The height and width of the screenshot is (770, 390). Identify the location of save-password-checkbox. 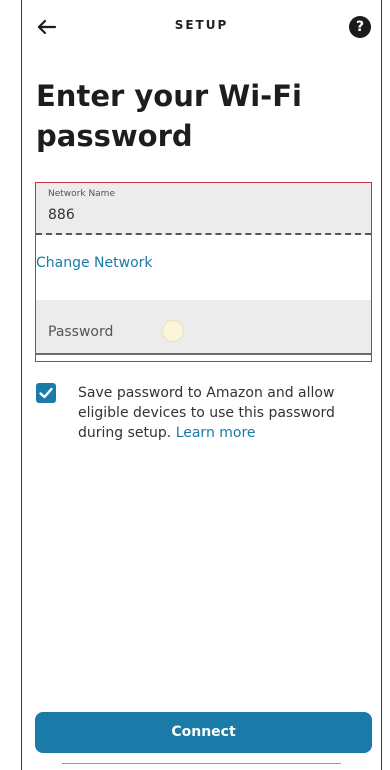
(46, 393).